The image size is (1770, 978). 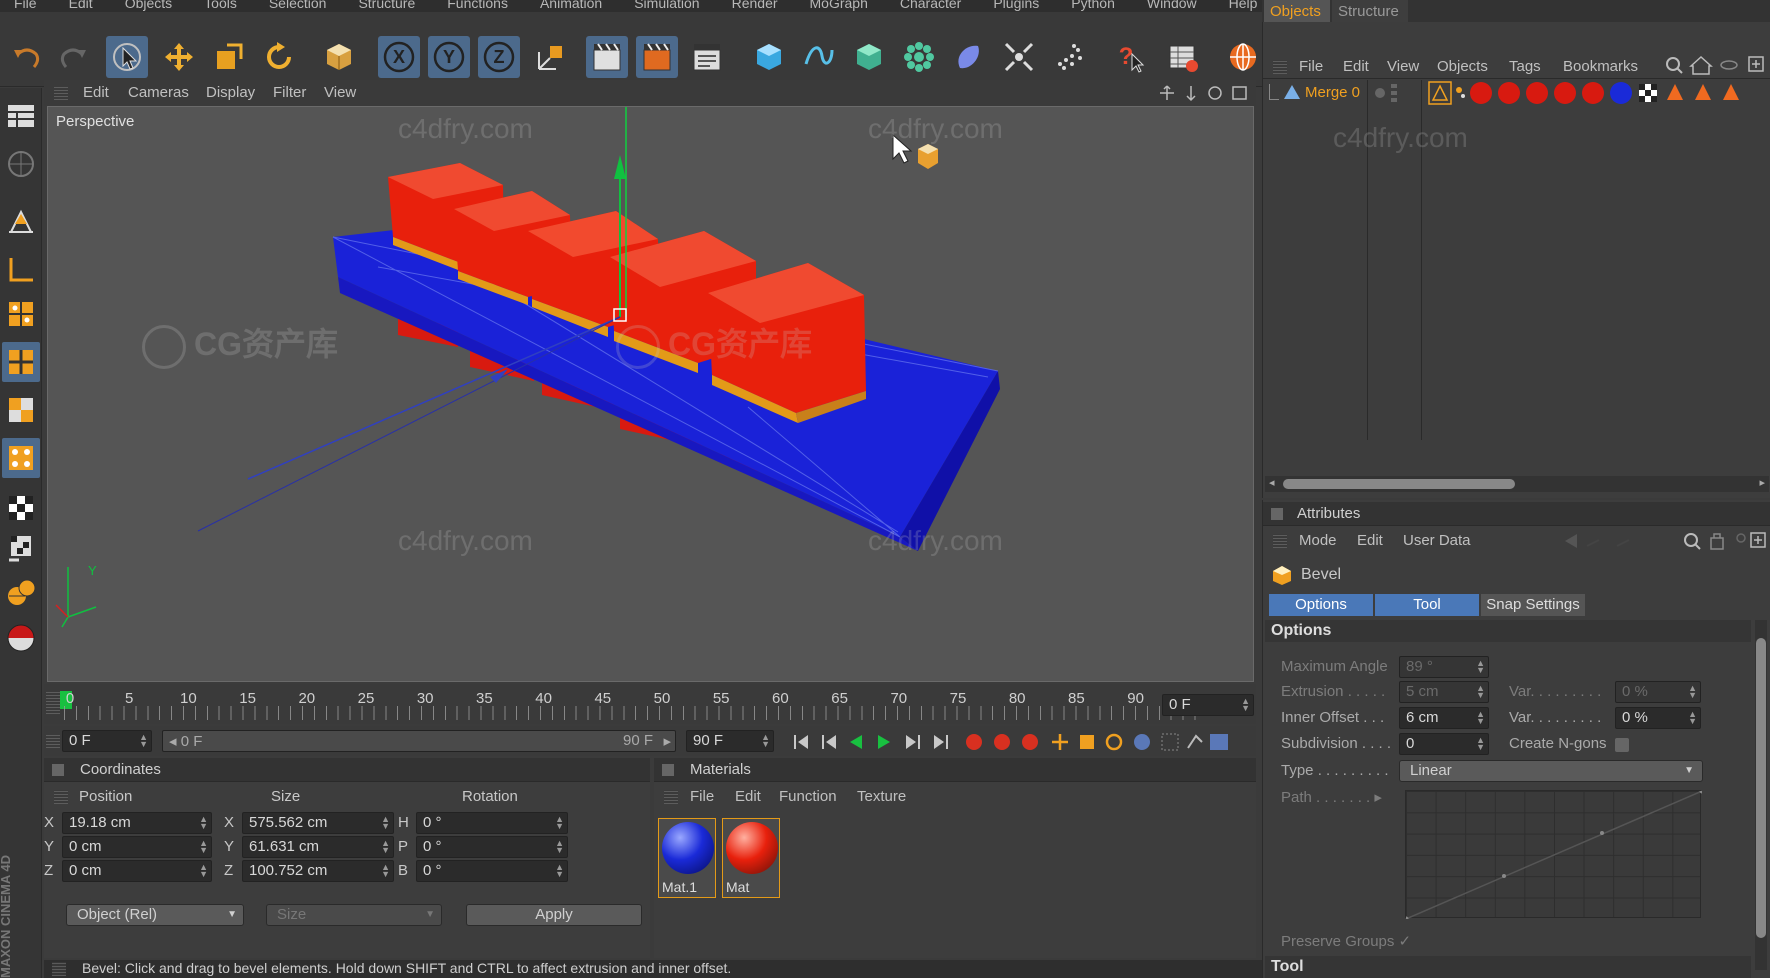 What do you see at coordinates (21, 362) in the screenshot?
I see `uv-mode-icon` at bounding box center [21, 362].